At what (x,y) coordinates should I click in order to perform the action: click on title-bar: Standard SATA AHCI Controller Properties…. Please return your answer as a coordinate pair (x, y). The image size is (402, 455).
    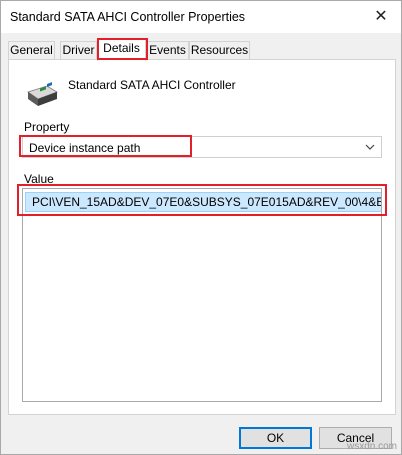
    Looking at the image, I should click on (201, 17).